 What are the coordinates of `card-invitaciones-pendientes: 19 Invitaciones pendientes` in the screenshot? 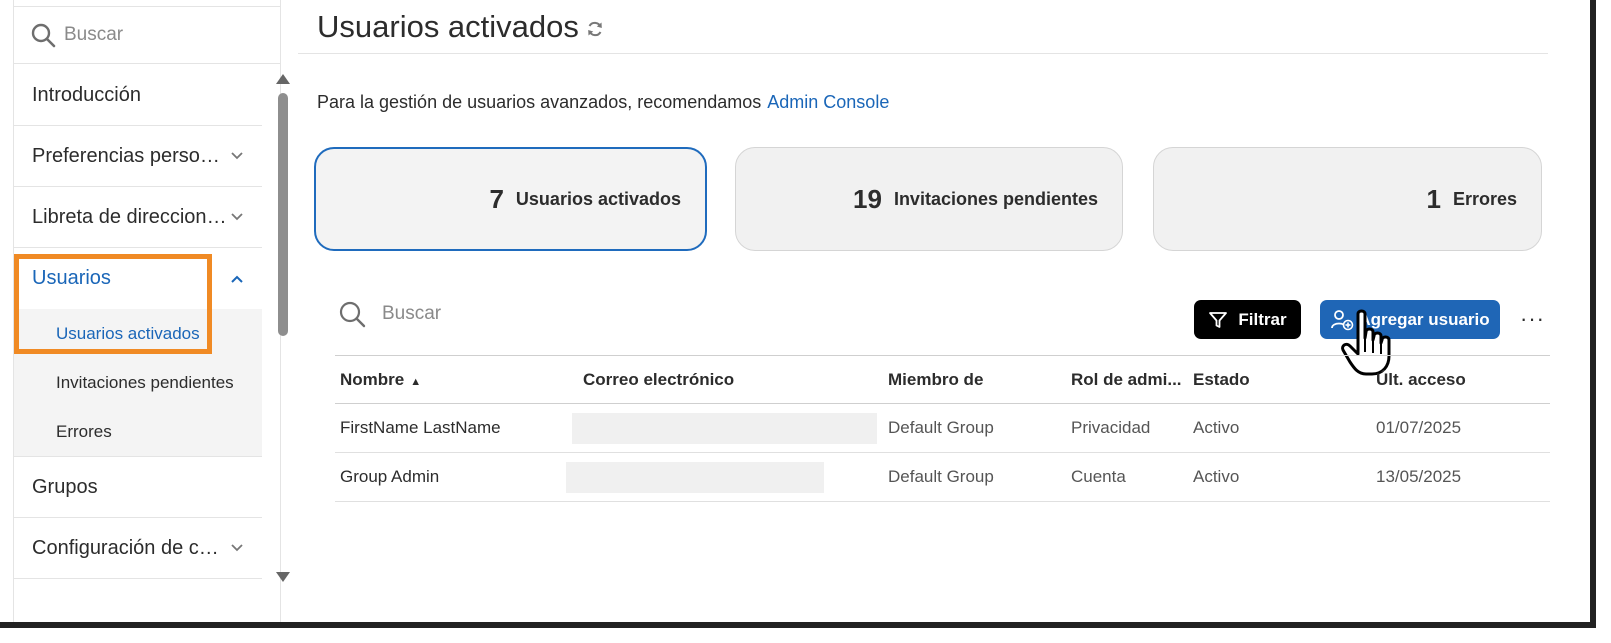 It's located at (929, 199).